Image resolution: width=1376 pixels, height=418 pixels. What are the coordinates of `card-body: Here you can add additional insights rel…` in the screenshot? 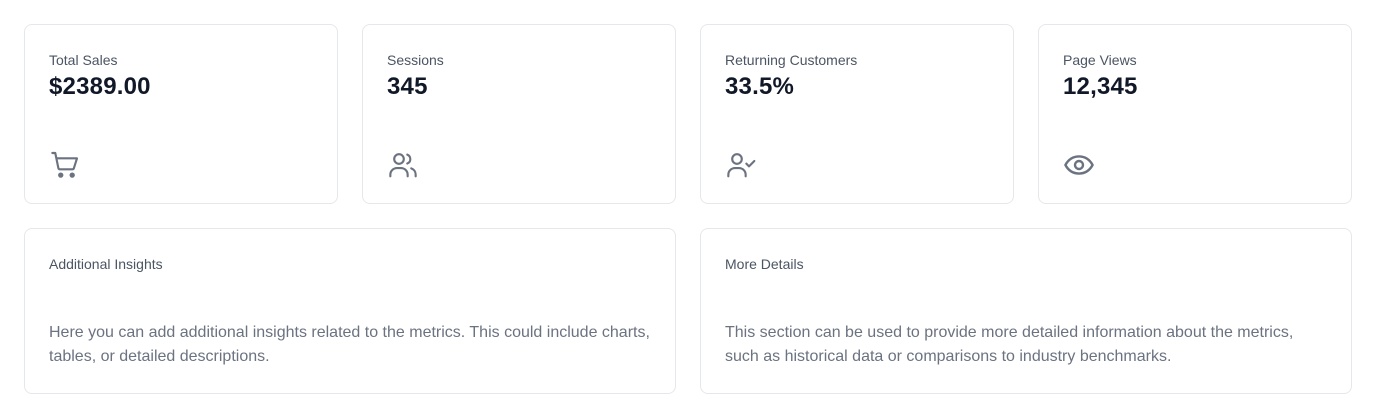 It's located at (349, 344).